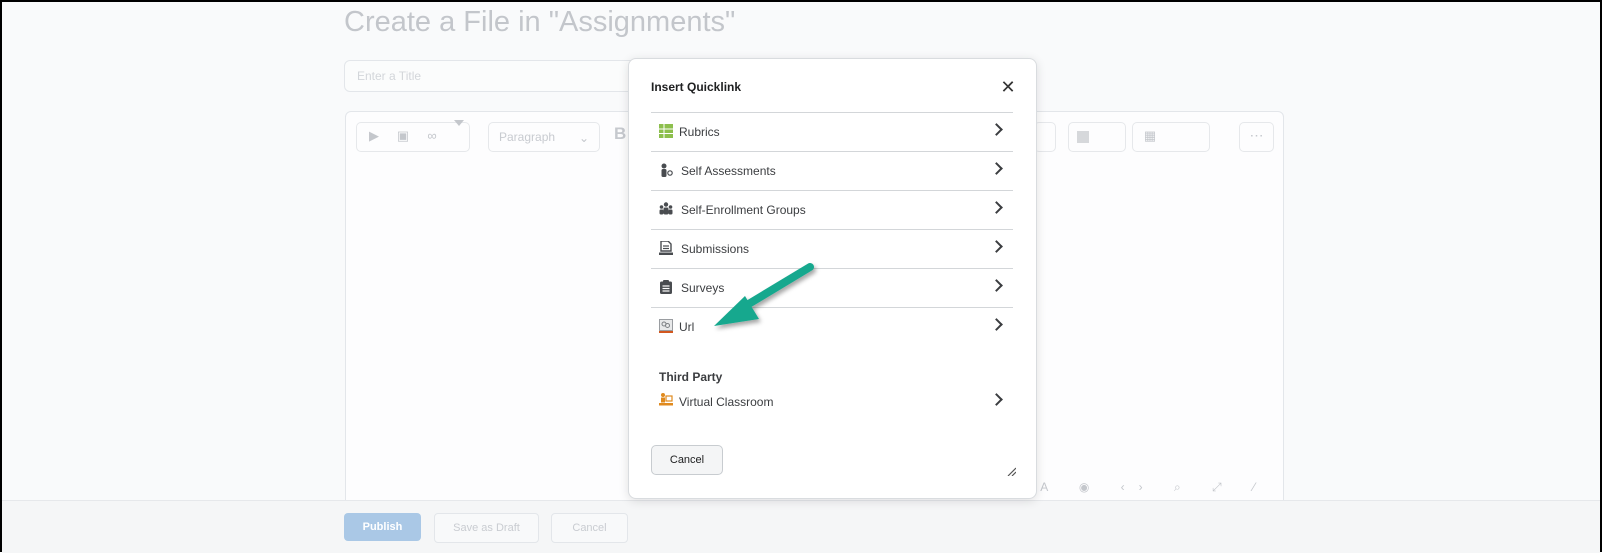  I want to click on color-swatch-icon, so click(1083, 137).